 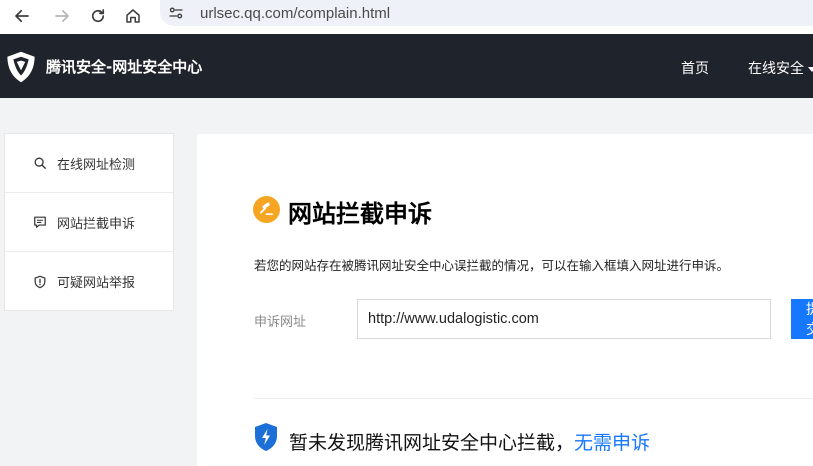 I want to click on page-title: 网站拦截申诉, so click(x=360, y=214).